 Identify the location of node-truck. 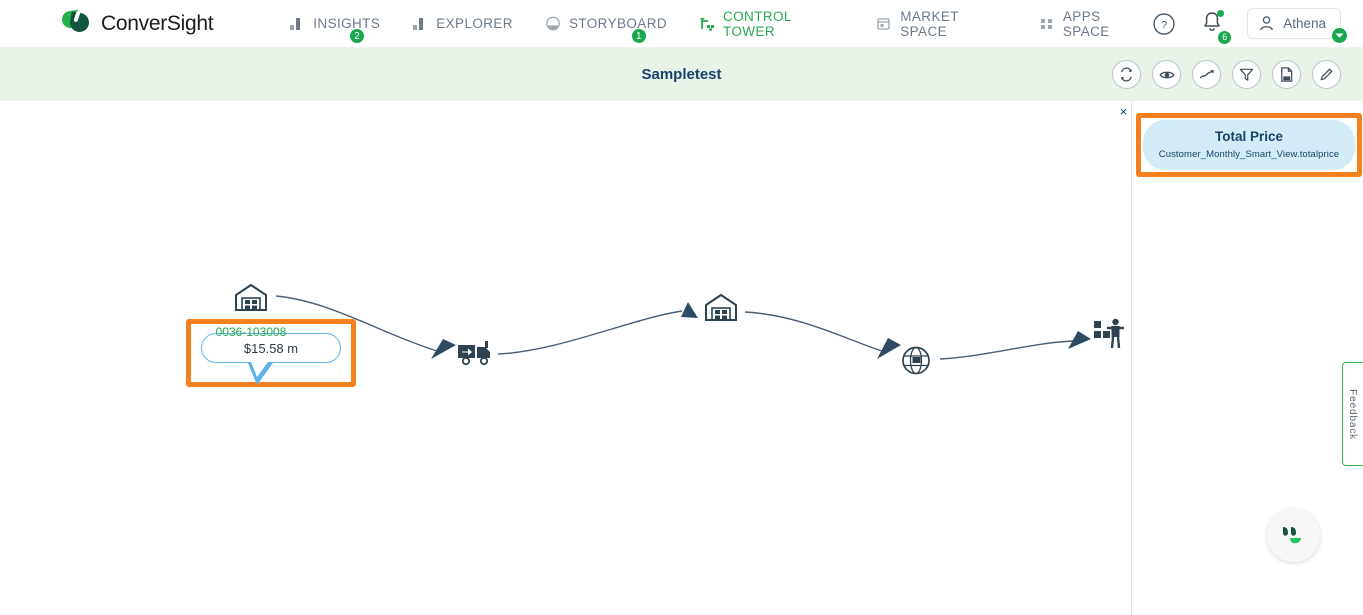
(476, 355).